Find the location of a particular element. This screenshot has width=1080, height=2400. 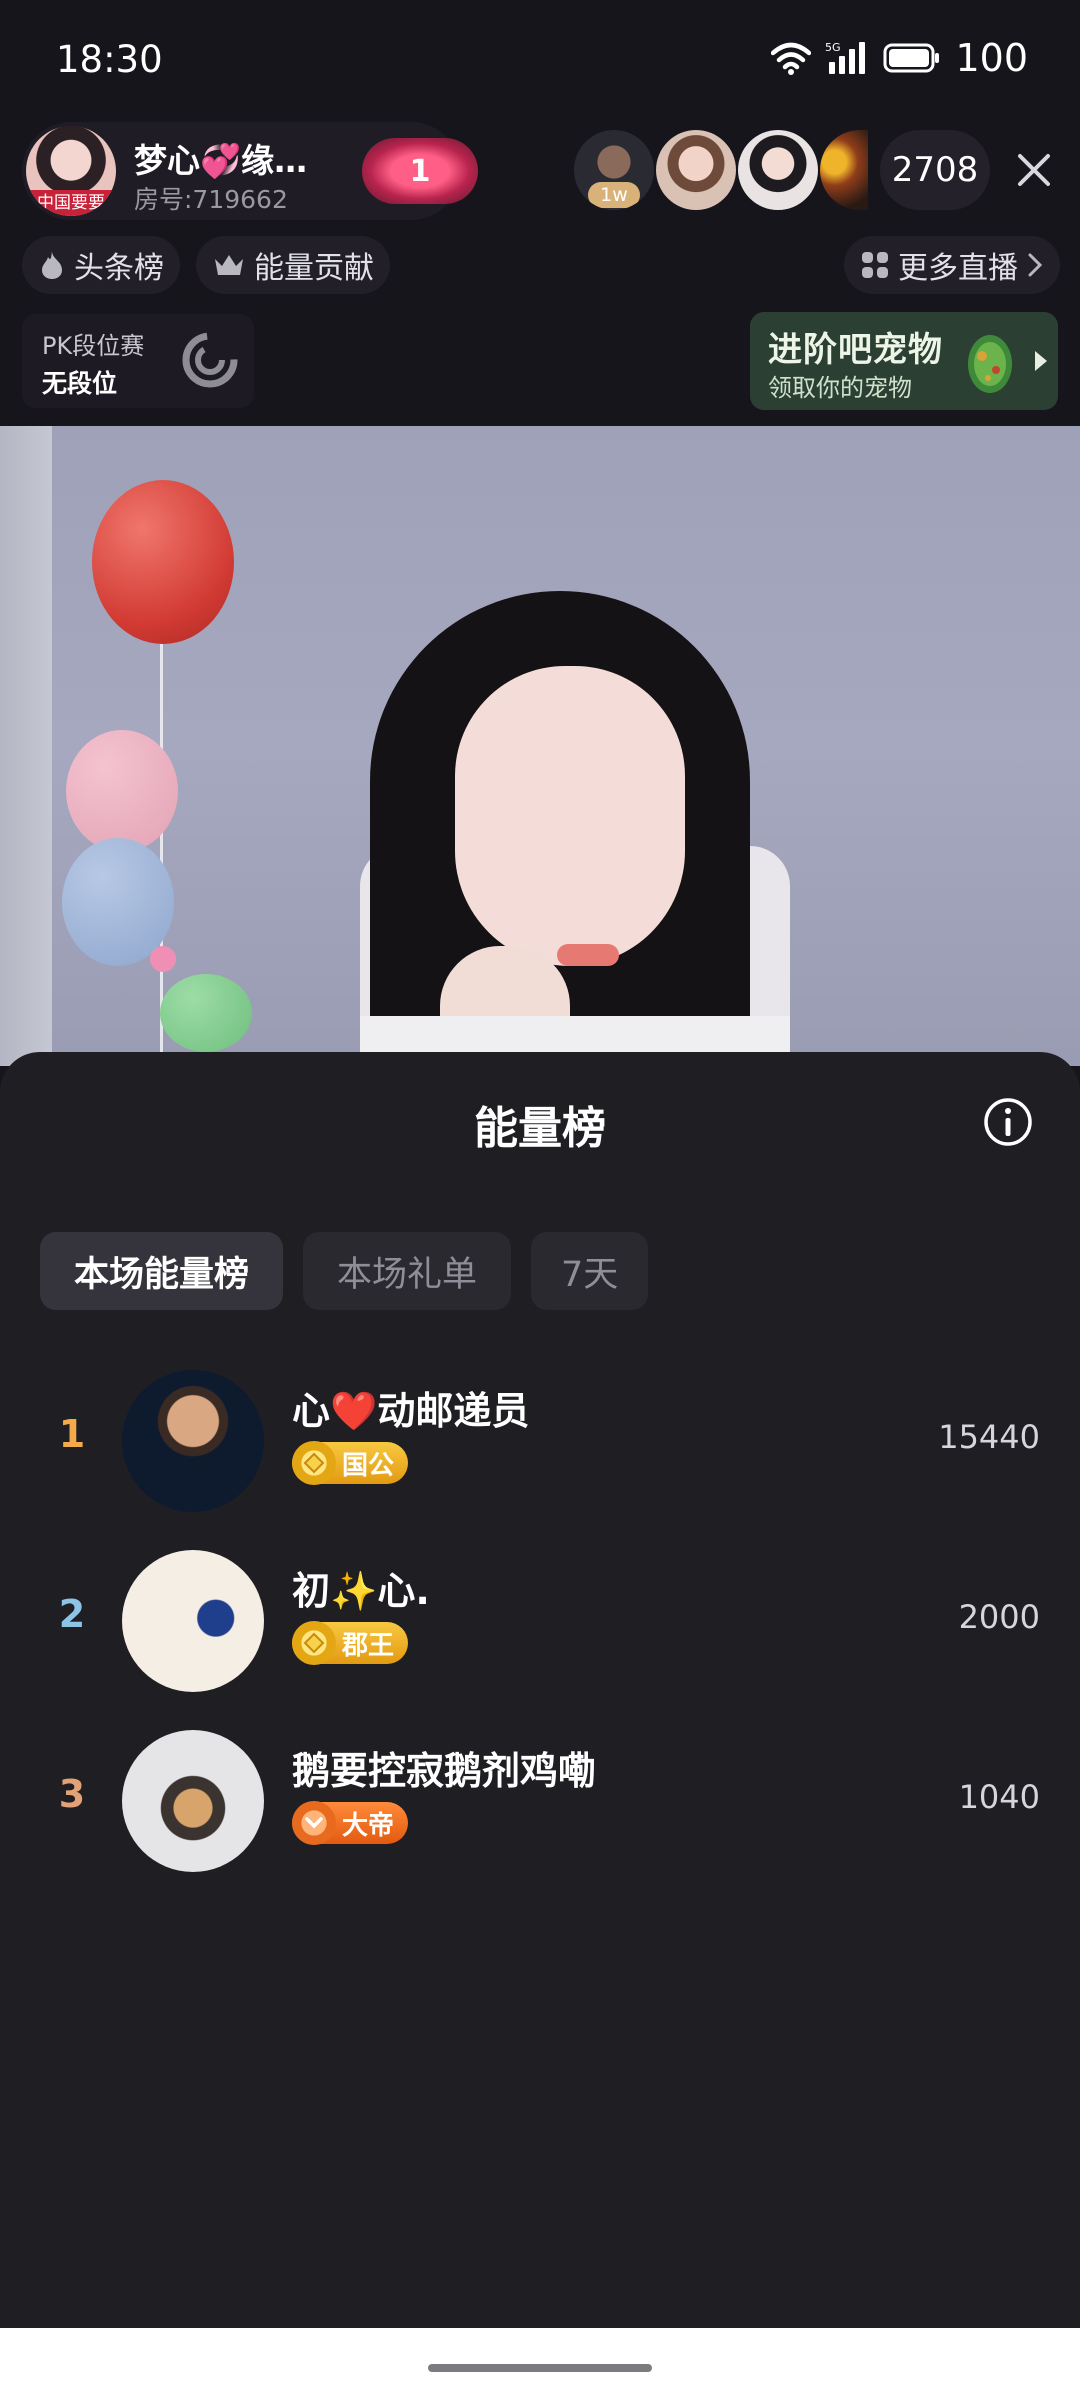

user-name: 鹅要控寂鹅剂鸡嘞 is located at coordinates (444, 1771).